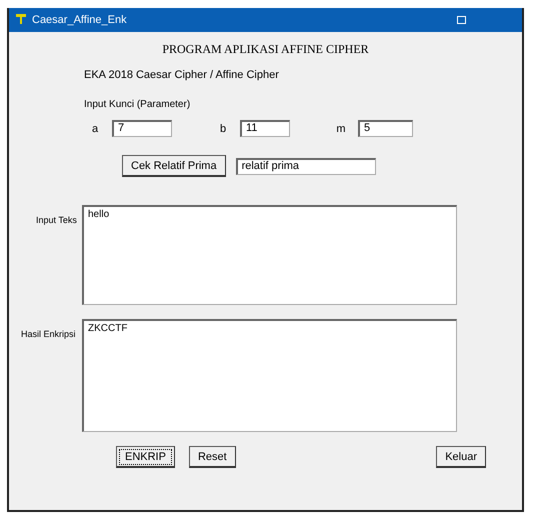 This screenshot has width=537, height=518. What do you see at coordinates (174, 166) in the screenshot?
I see `check-prime-button: Cek Relatif Prima` at bounding box center [174, 166].